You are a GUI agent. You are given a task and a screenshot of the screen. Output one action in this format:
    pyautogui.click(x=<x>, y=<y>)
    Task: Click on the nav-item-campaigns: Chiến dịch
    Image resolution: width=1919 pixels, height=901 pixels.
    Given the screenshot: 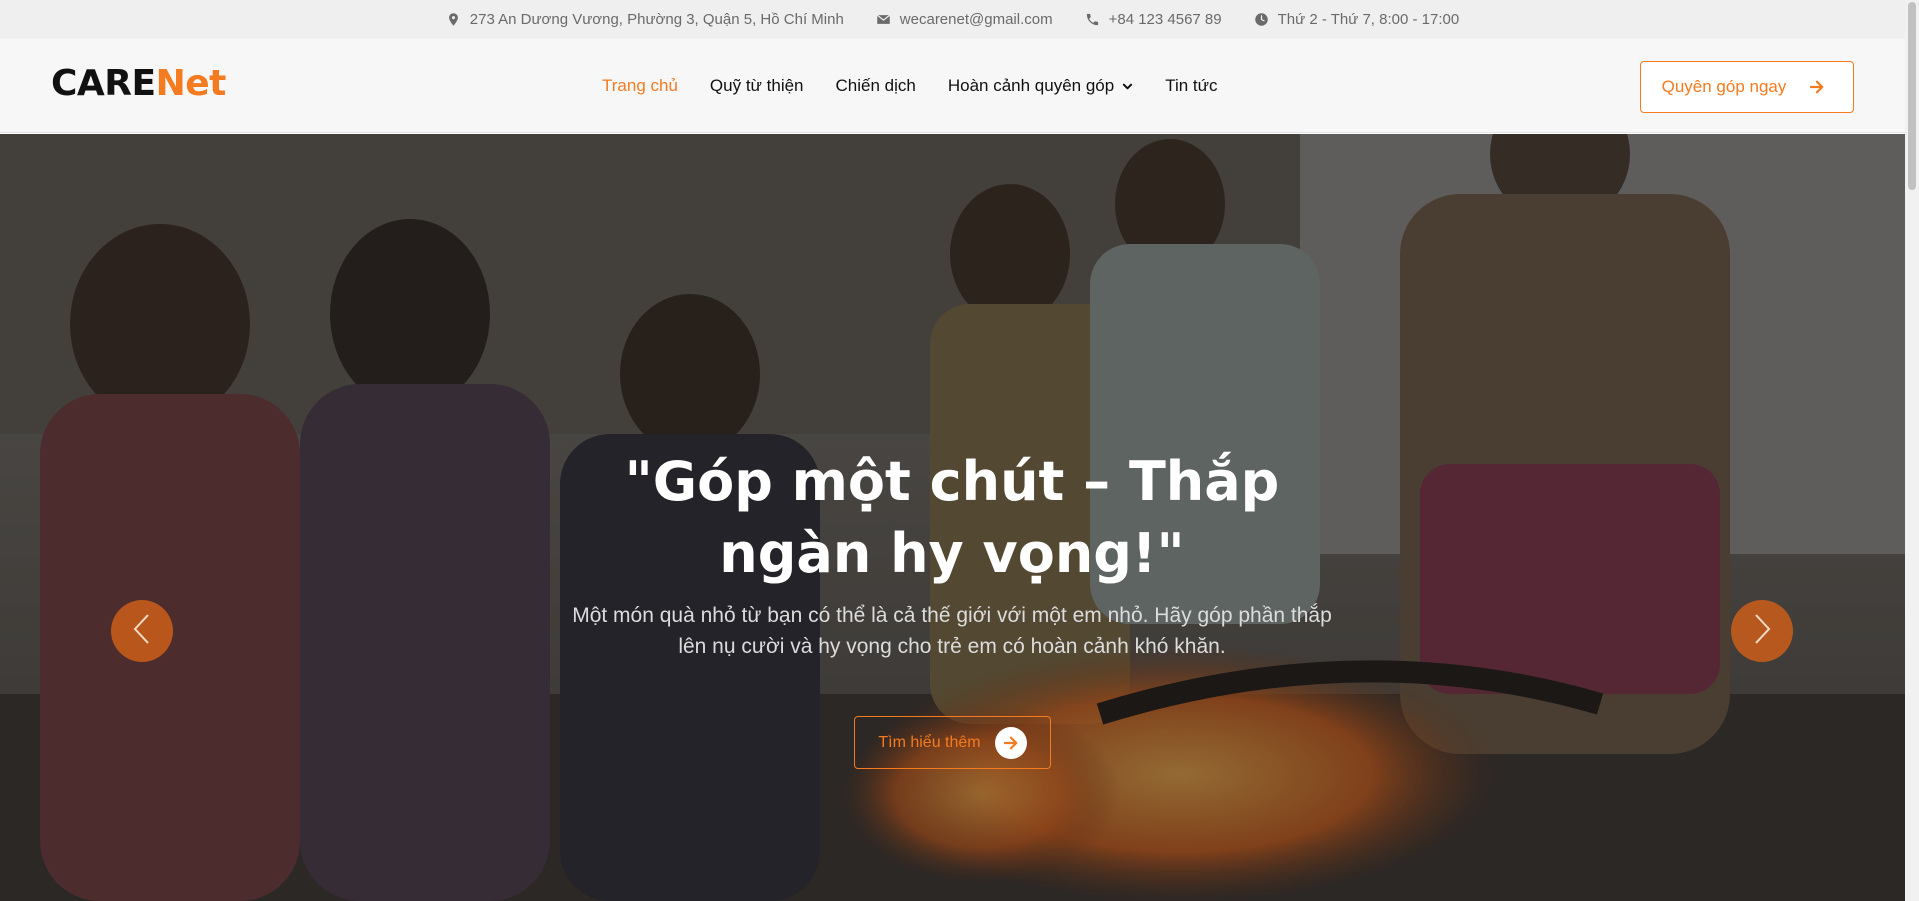 What is the action you would take?
    pyautogui.click(x=876, y=86)
    